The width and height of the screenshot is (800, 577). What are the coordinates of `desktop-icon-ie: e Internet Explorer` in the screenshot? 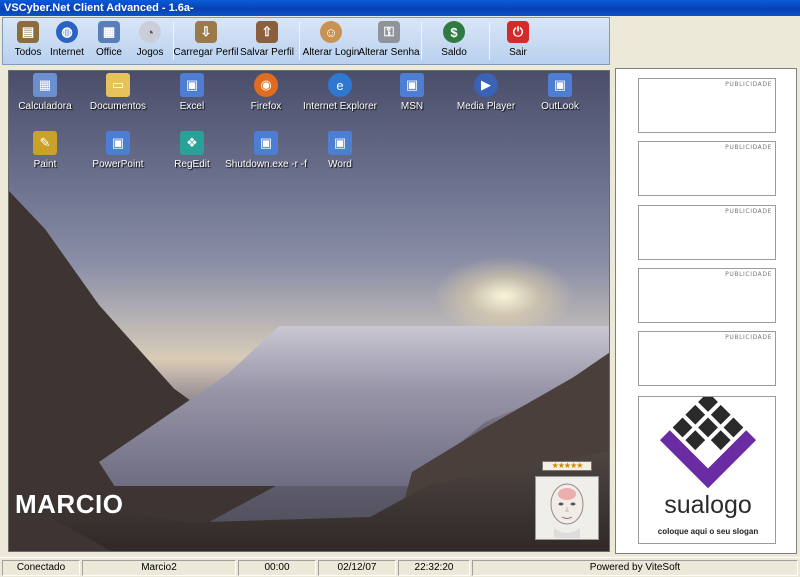 It's located at (340, 92).